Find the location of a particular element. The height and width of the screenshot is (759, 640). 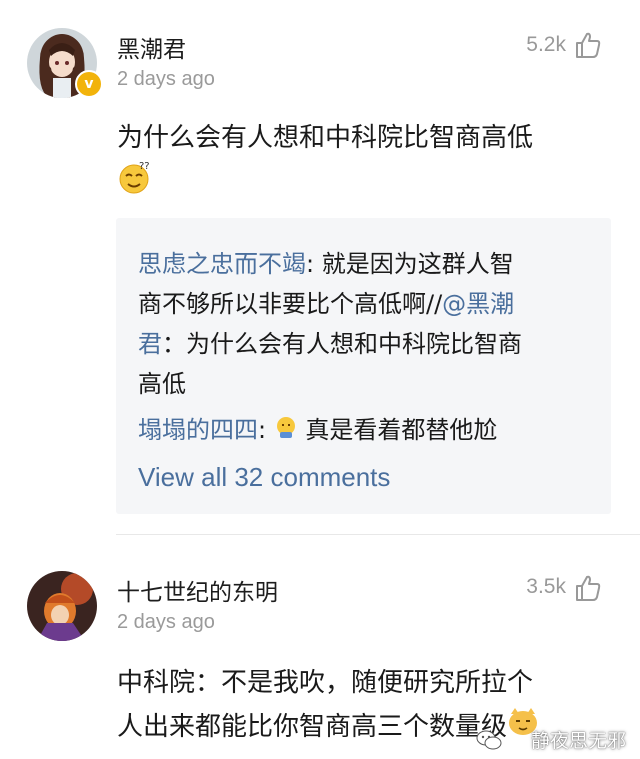

view-all-comments-link: View all 32 comments is located at coordinates (264, 477).